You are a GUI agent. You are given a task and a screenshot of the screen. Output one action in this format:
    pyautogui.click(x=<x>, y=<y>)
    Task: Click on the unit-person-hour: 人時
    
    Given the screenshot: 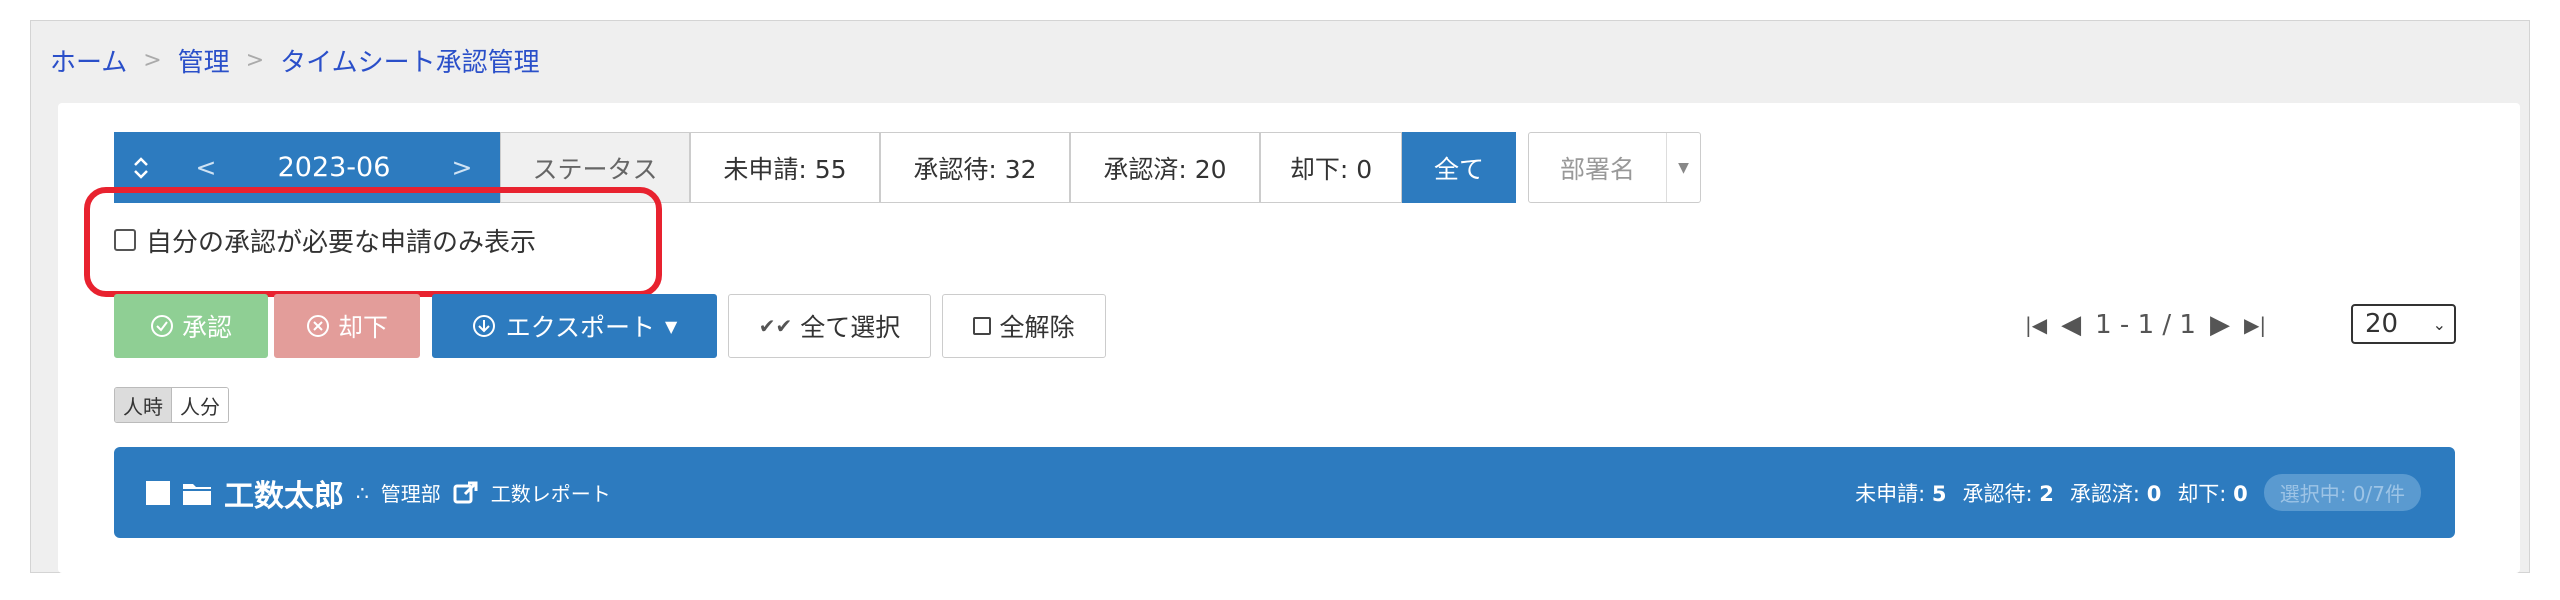 What is the action you would take?
    pyautogui.click(x=143, y=405)
    